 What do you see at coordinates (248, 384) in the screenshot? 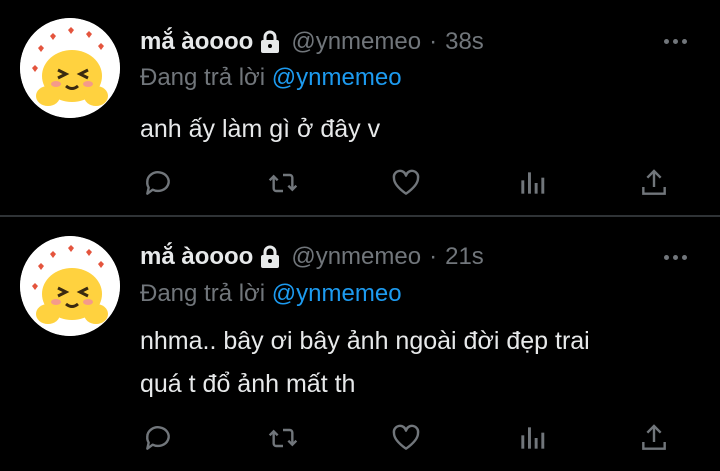
I see `tweet-text-line: quá t đổ ảnh mất th` at bounding box center [248, 384].